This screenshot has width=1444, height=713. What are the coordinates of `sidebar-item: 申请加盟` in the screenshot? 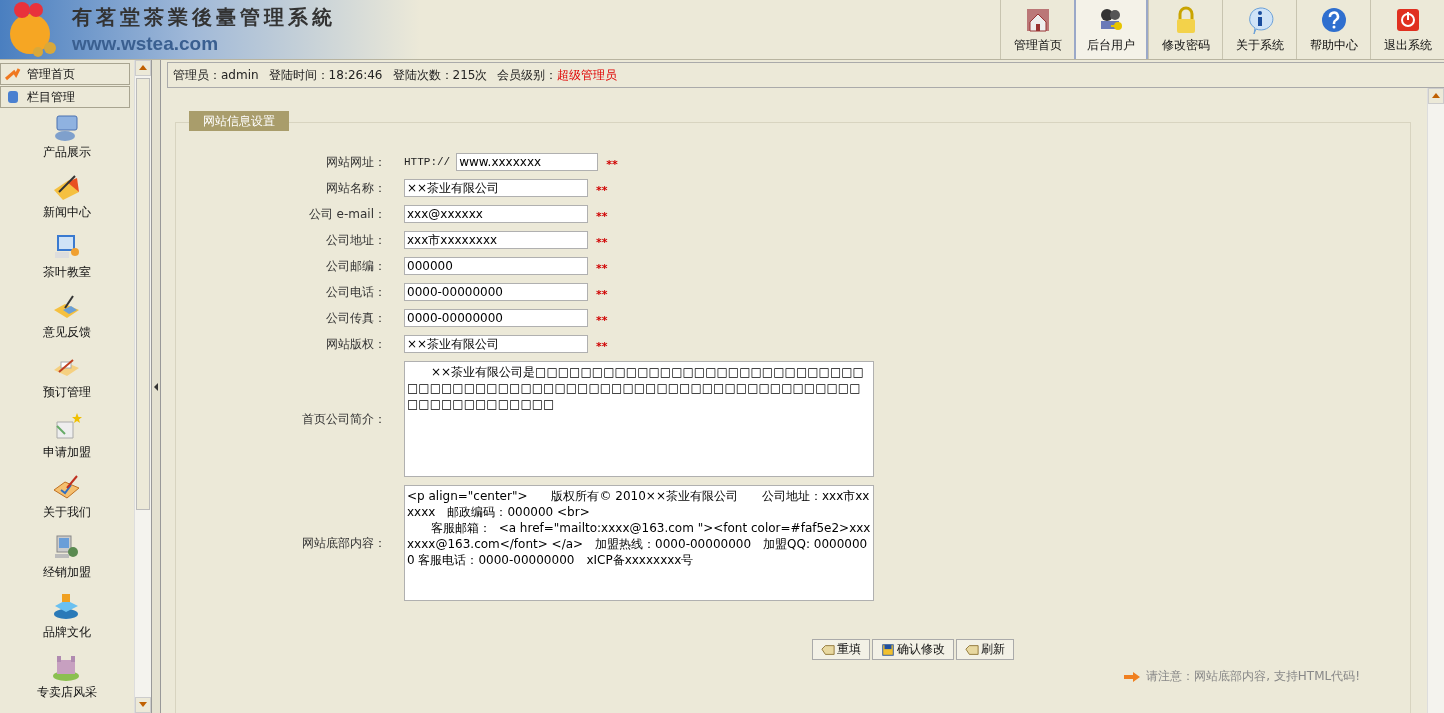 It's located at (67, 438).